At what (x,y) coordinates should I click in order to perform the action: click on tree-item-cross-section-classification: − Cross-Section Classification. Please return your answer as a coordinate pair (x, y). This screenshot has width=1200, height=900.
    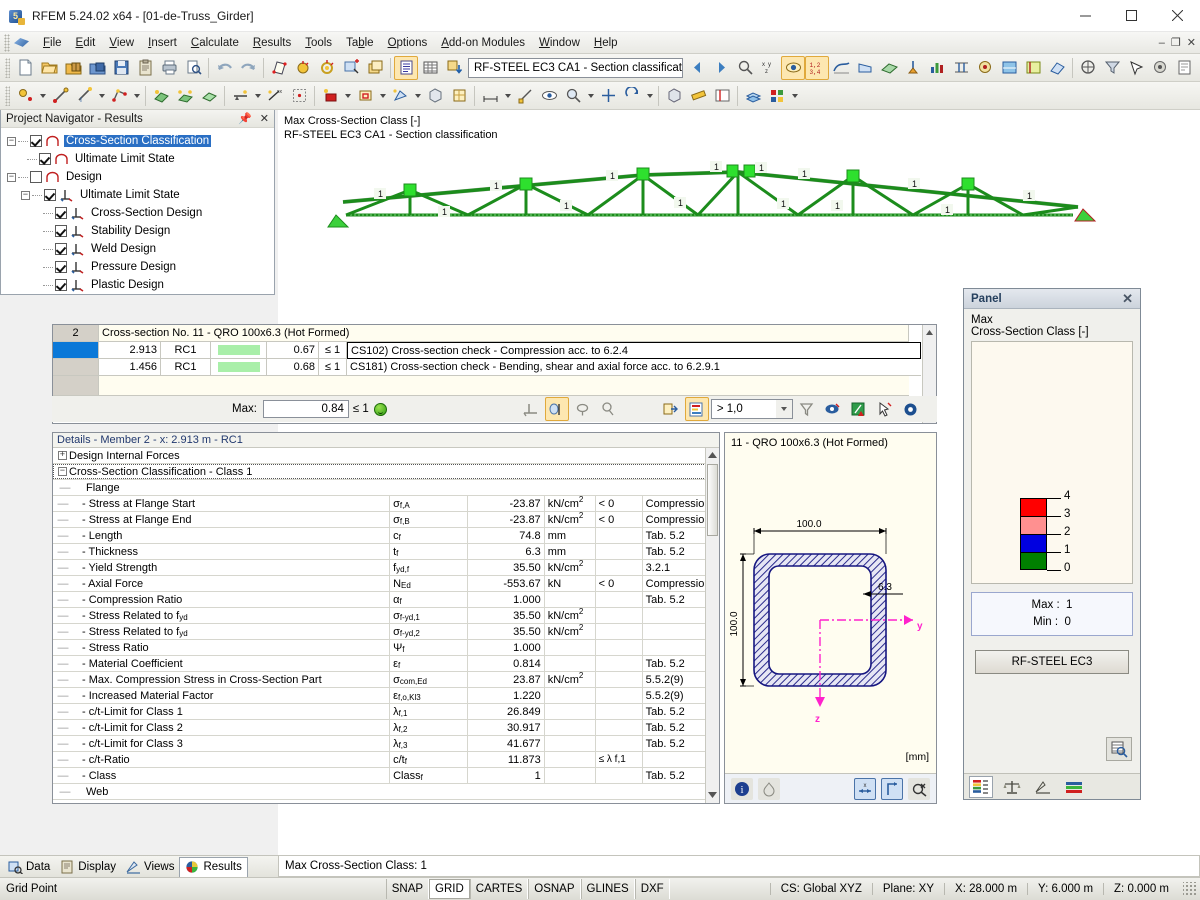
    Looking at the image, I should click on (139, 141).